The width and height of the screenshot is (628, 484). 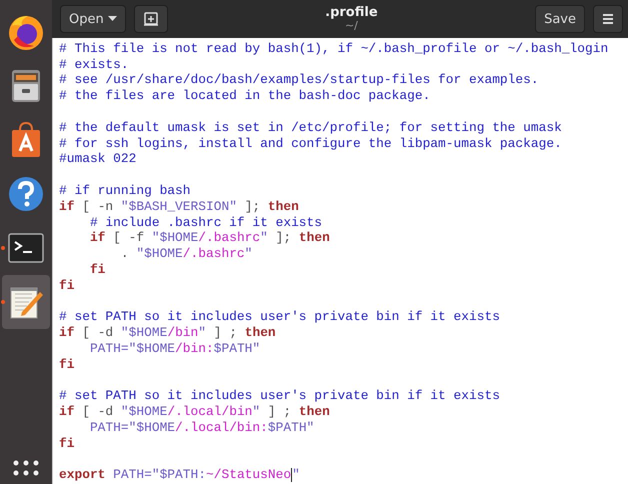 What do you see at coordinates (94, 64) in the screenshot?
I see `code-line: # exists.` at bounding box center [94, 64].